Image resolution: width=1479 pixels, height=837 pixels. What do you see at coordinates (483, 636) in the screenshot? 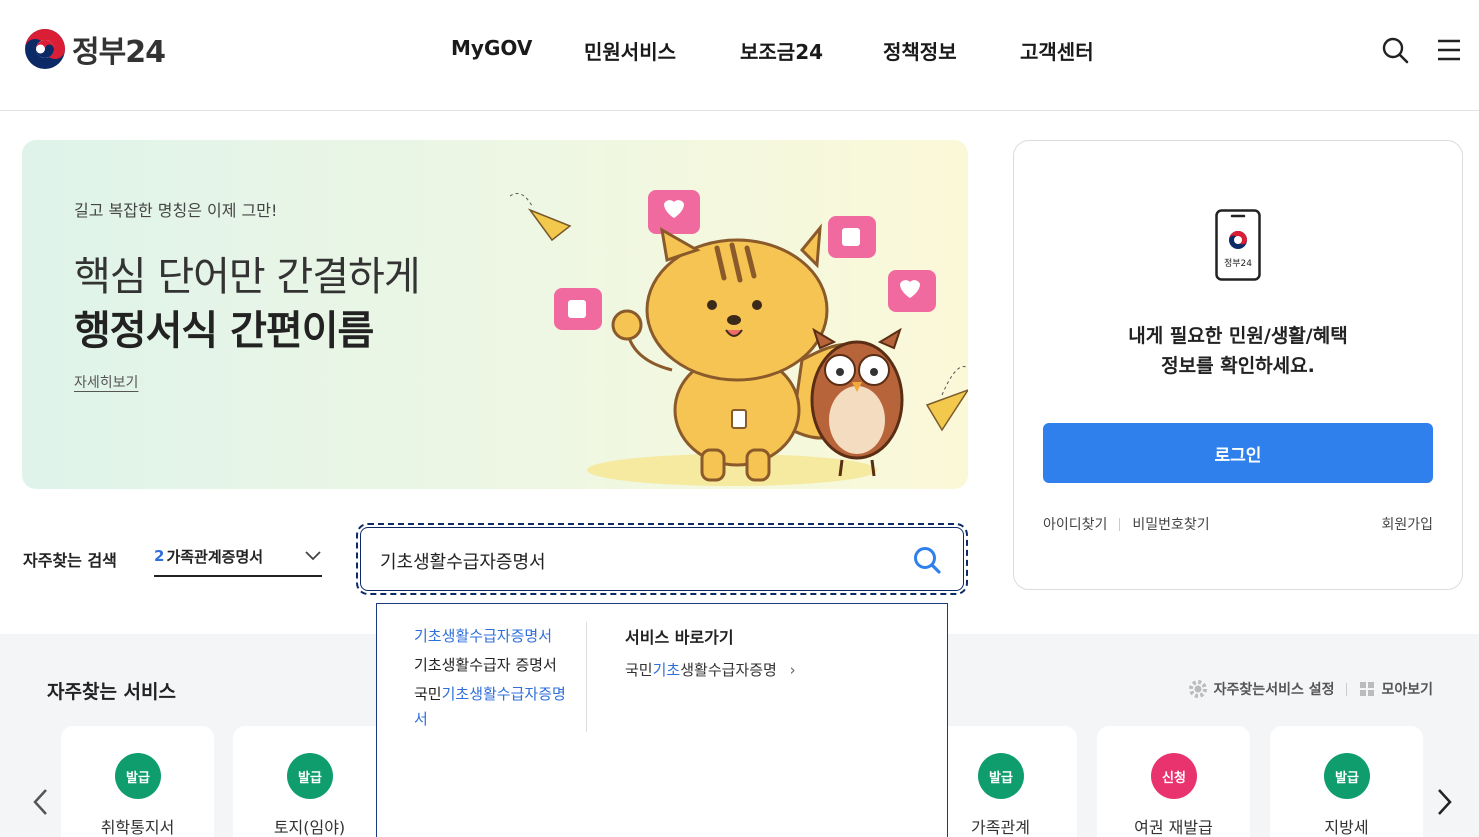
I see `suggestion-highlight: 기초생활수급자증명서` at bounding box center [483, 636].